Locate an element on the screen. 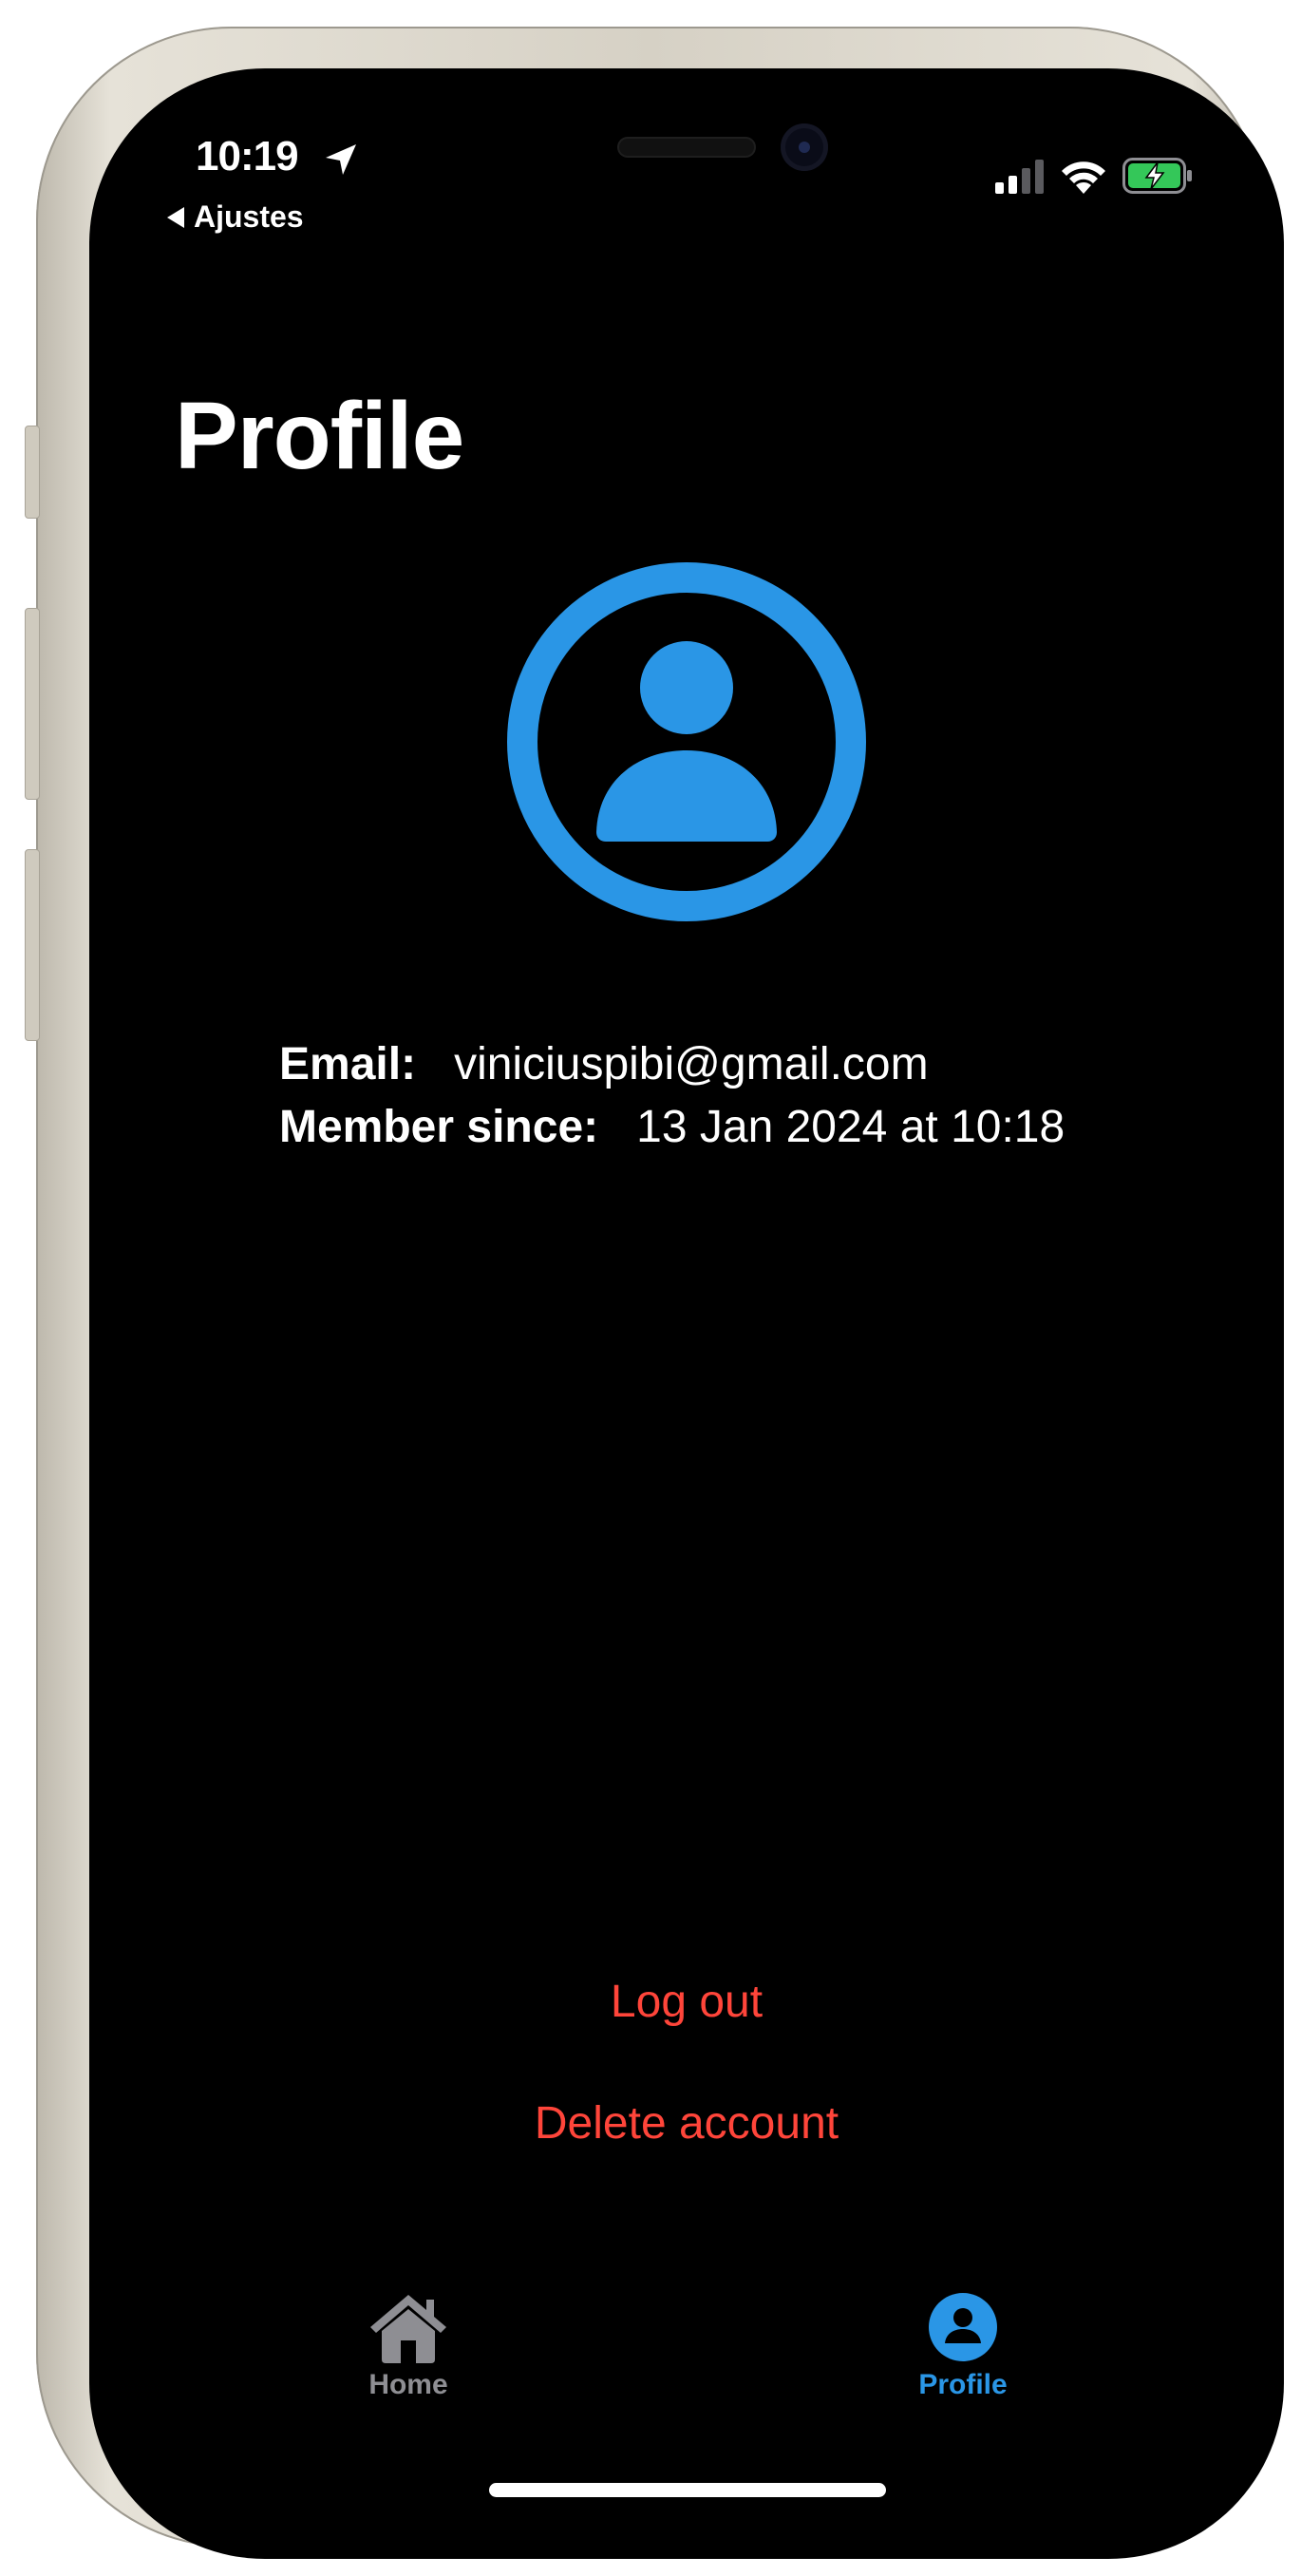 This screenshot has height=2576, width=1301. tab-home-label: Home is located at coordinates (408, 2384).